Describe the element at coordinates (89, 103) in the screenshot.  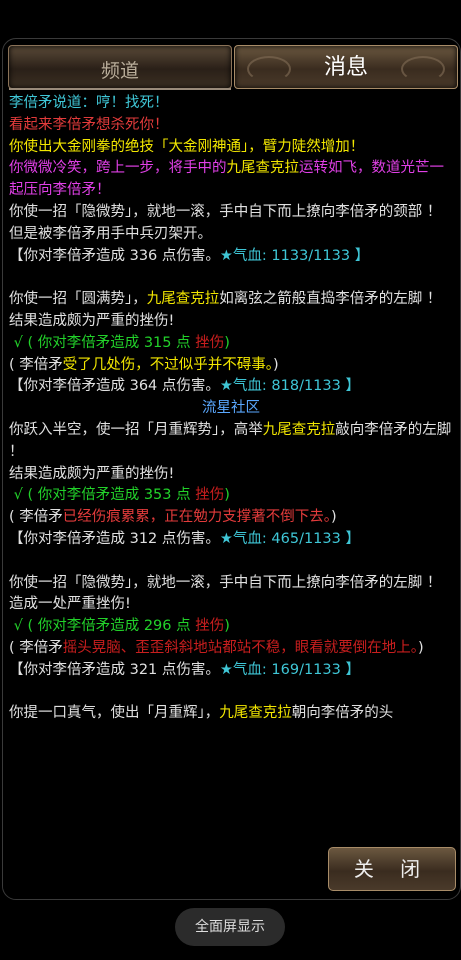
I see `log-segment: 李倍矛说道：哼！找死！` at that location.